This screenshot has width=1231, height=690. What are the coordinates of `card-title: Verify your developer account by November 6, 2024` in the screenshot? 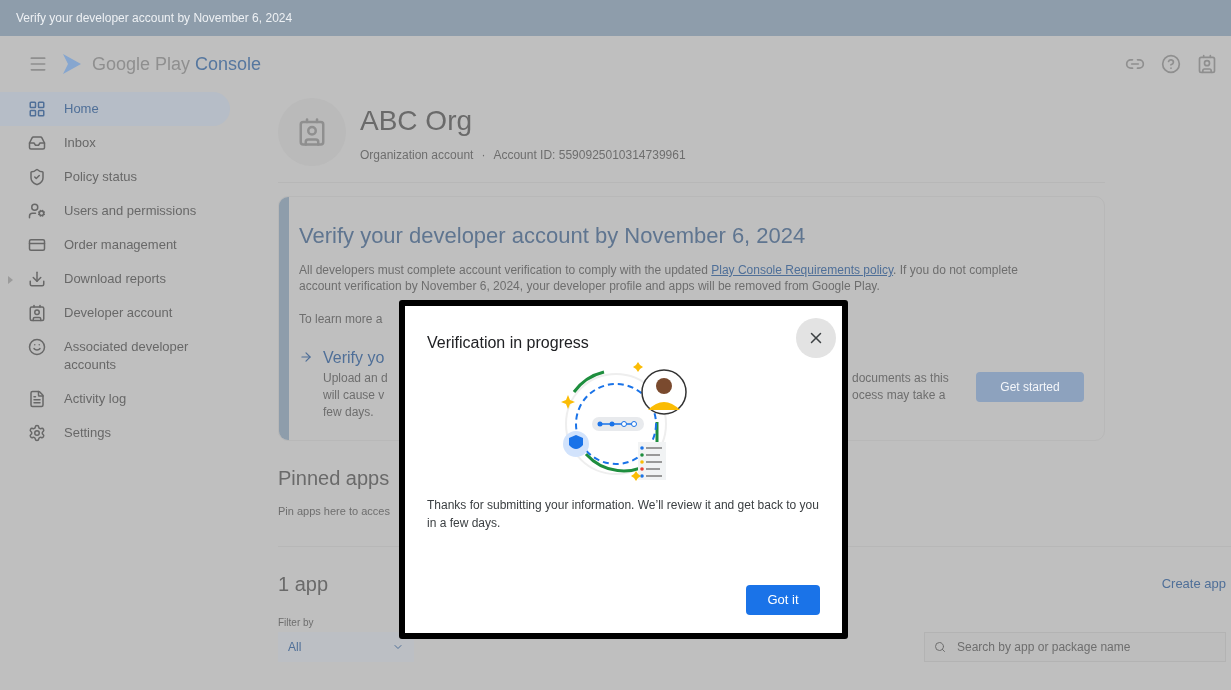 It's located at (552, 236).